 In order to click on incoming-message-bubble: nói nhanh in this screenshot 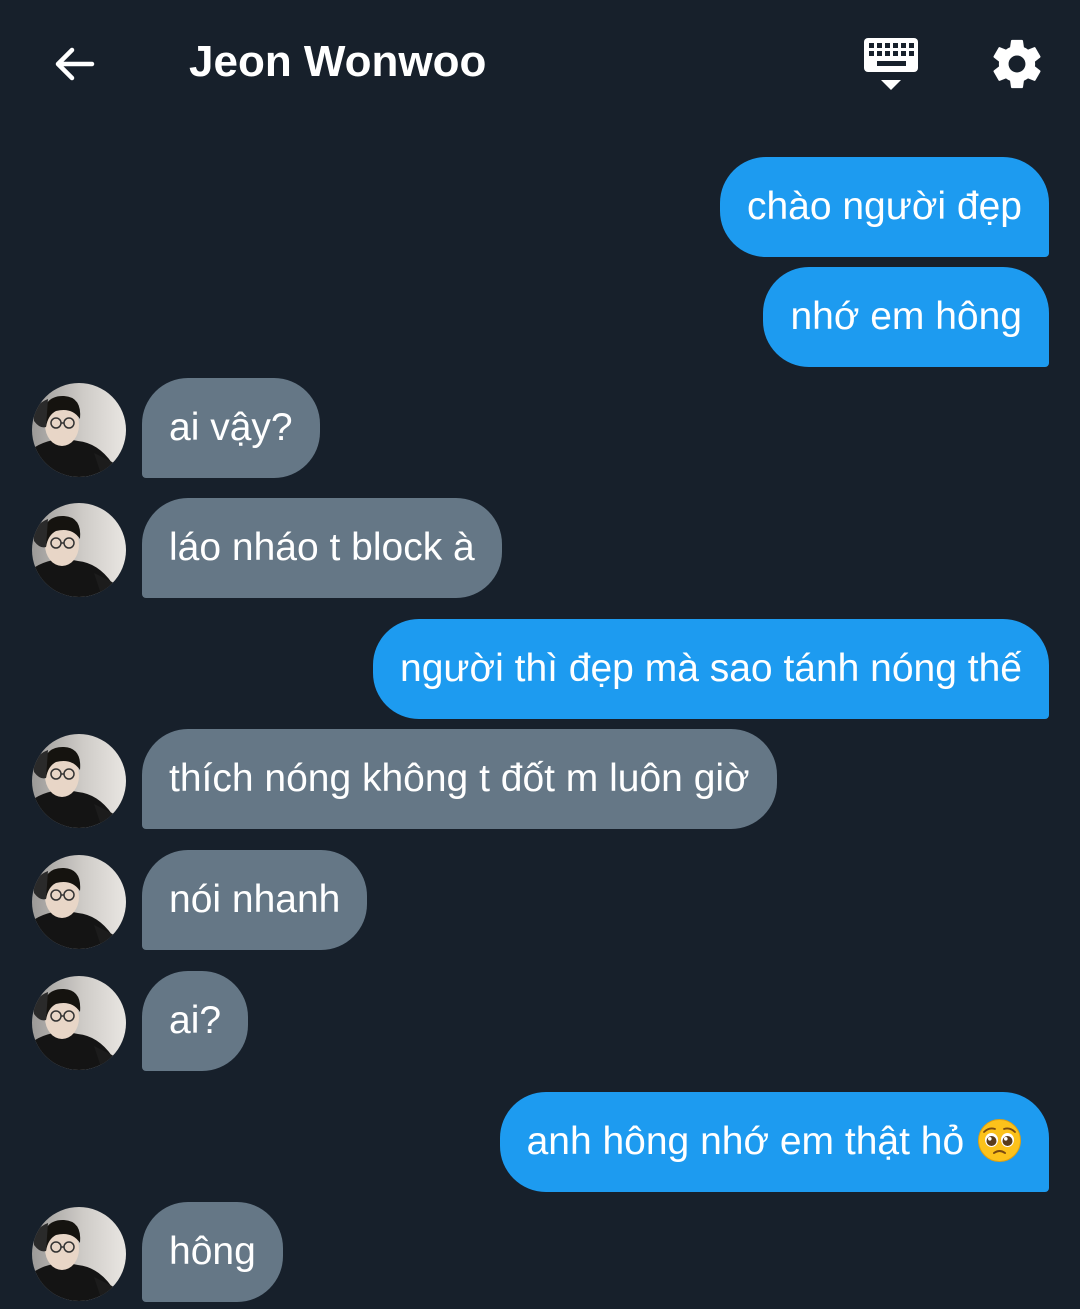, I will do `click(255, 900)`.